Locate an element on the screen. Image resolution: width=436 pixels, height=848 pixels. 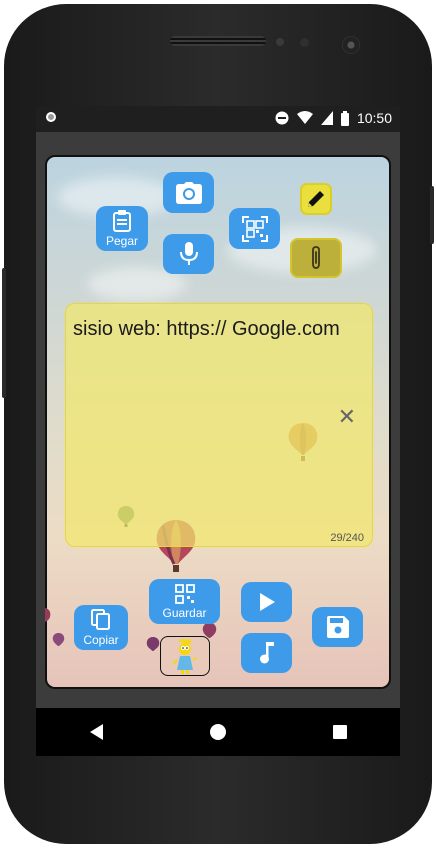
edit-button is located at coordinates (316, 199).